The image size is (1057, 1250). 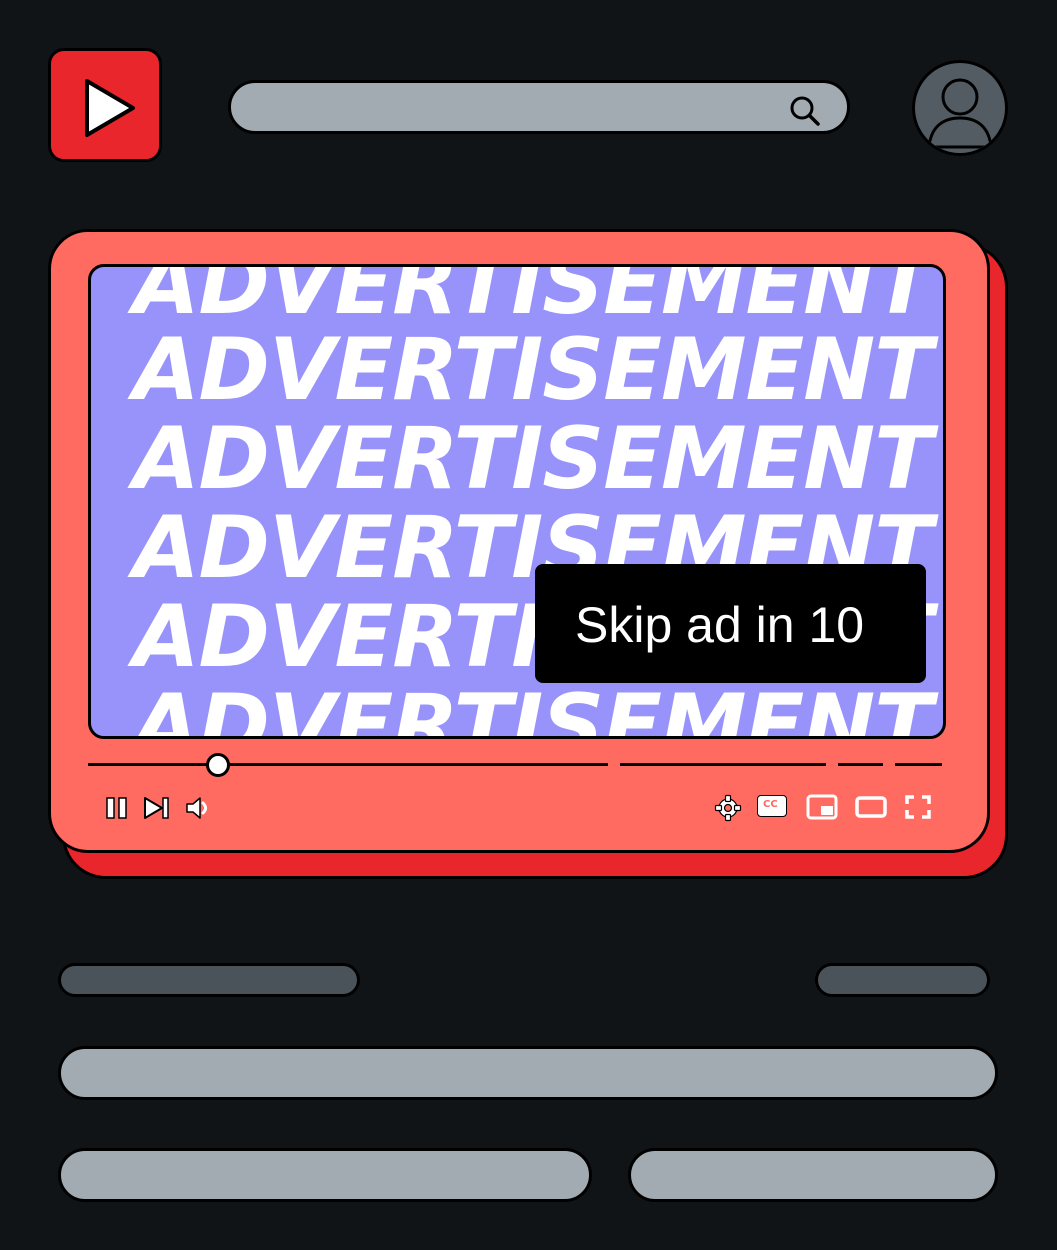 I want to click on miniplayer-icon, so click(x=822, y=807).